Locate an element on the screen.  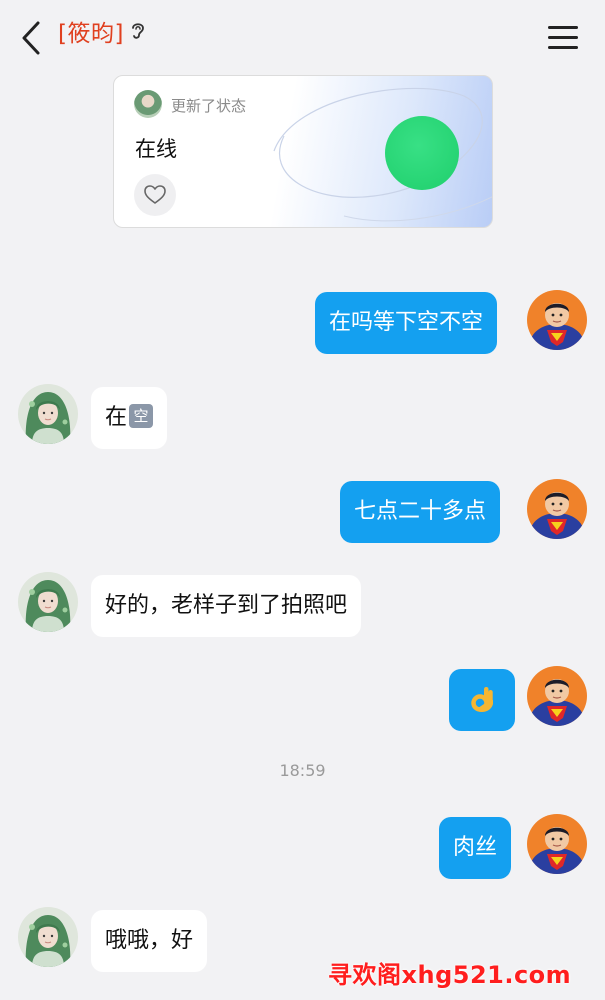
message-timestamp: 18:59 is located at coordinates (302, 770).